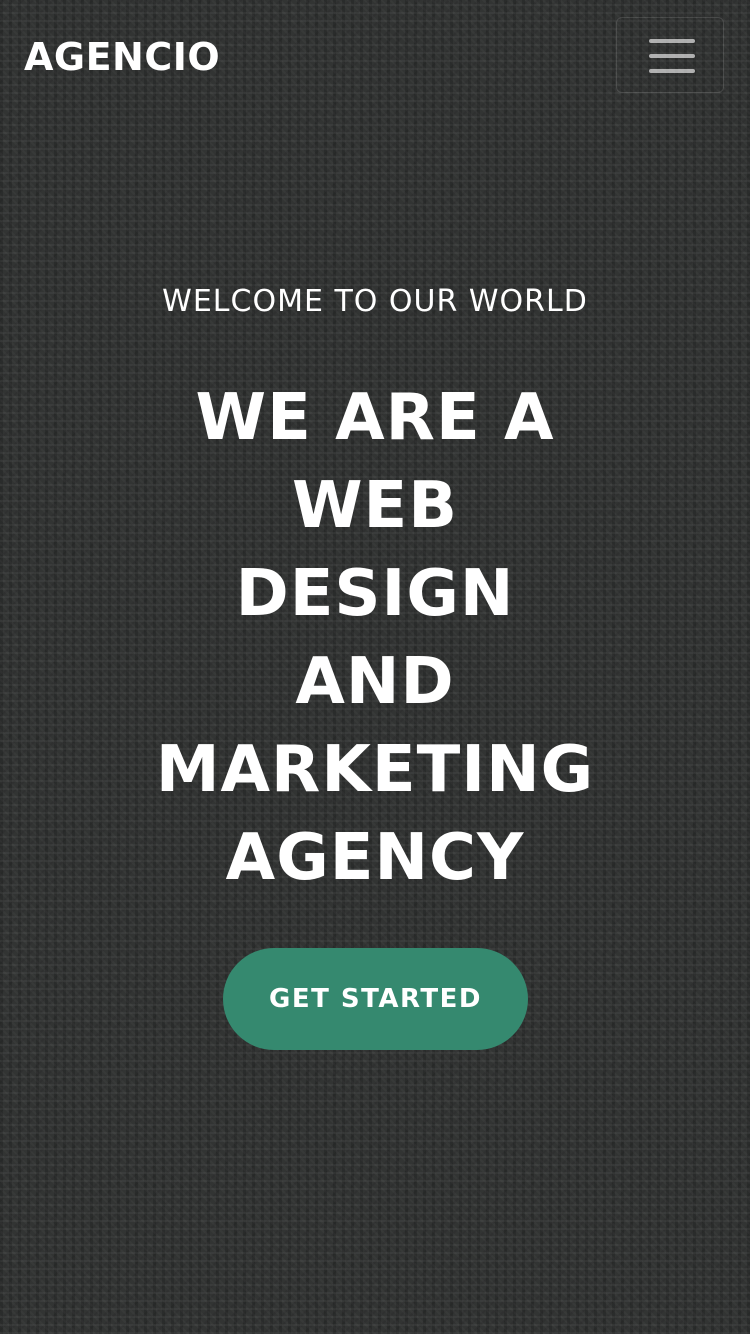  I want to click on get-started-button: GET STARTED, so click(375, 999).